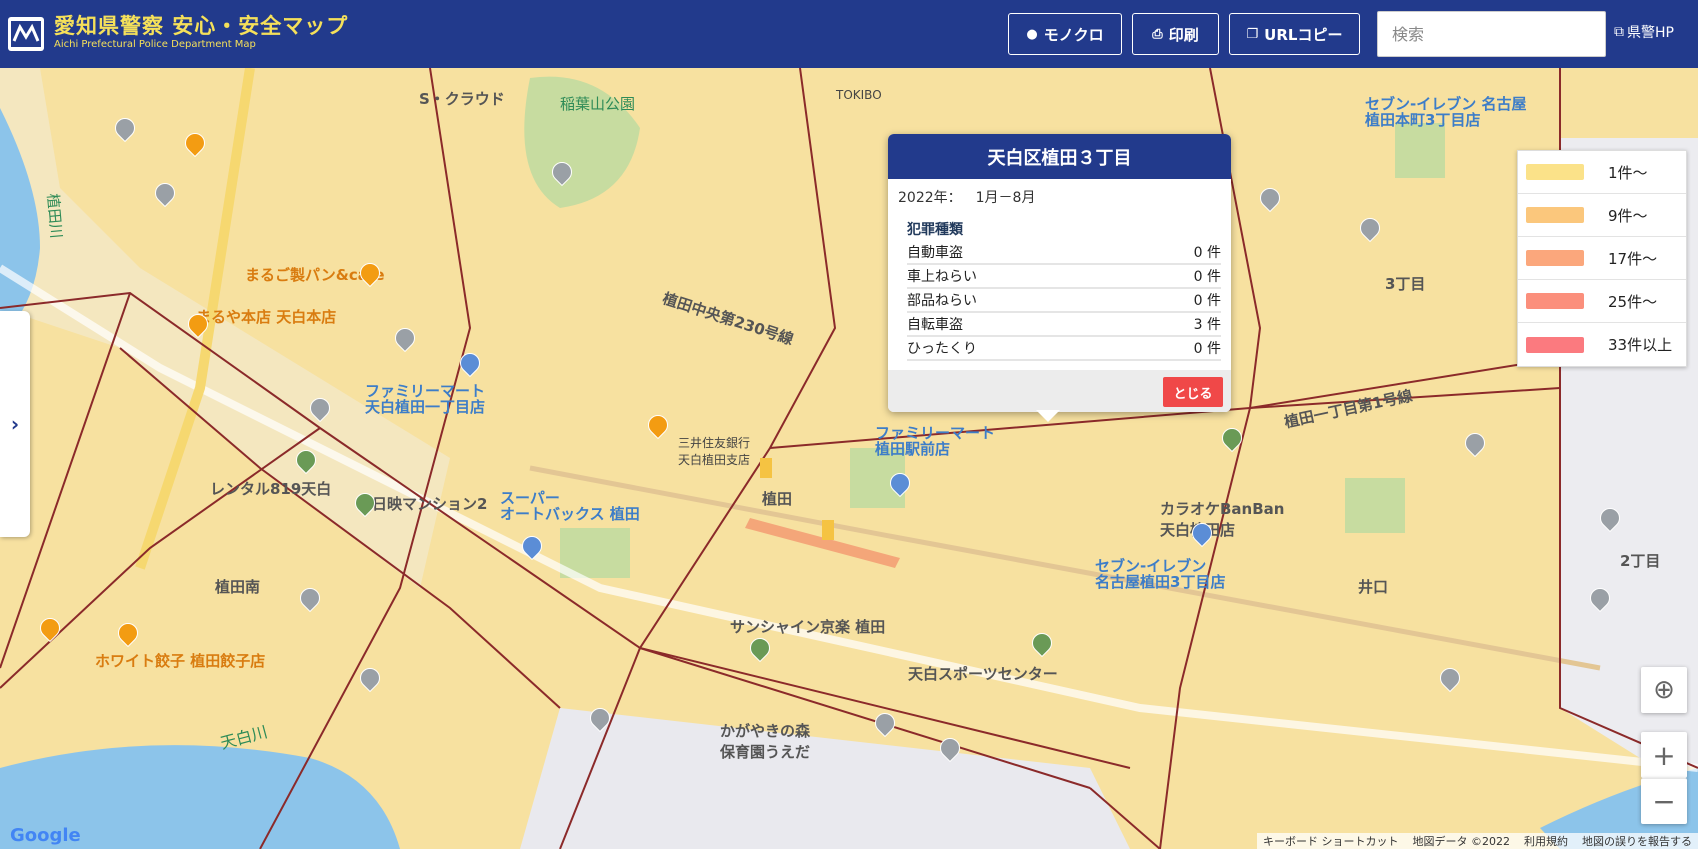  I want to click on label-seven-honmachi: セブン-イレブン 名古屋 植田本町3丁目店, so click(1446, 112).